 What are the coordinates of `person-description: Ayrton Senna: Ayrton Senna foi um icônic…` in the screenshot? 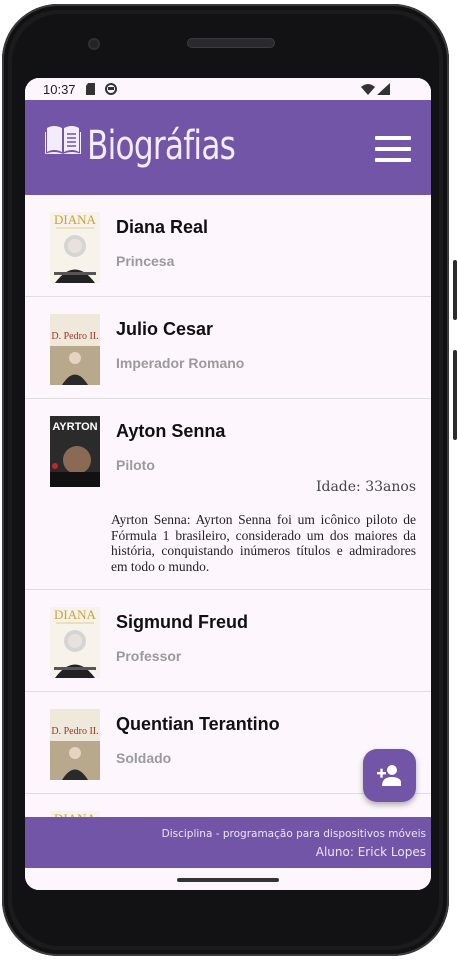 It's located at (263, 543).